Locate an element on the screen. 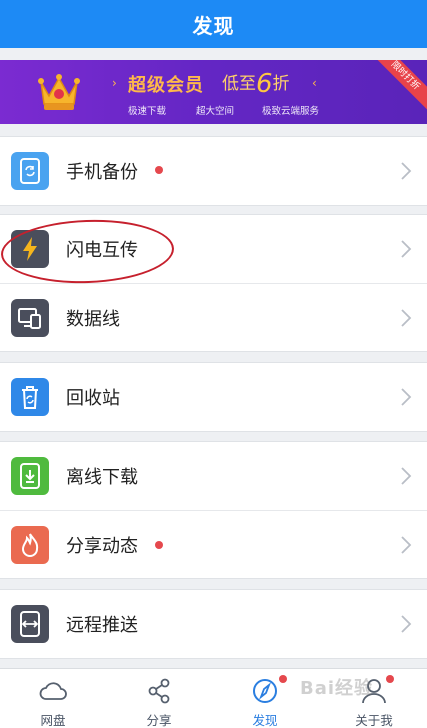 Image resolution: width=427 pixels, height=728 pixels. list-item-remote-push: 远程推送 is located at coordinates (213, 624).